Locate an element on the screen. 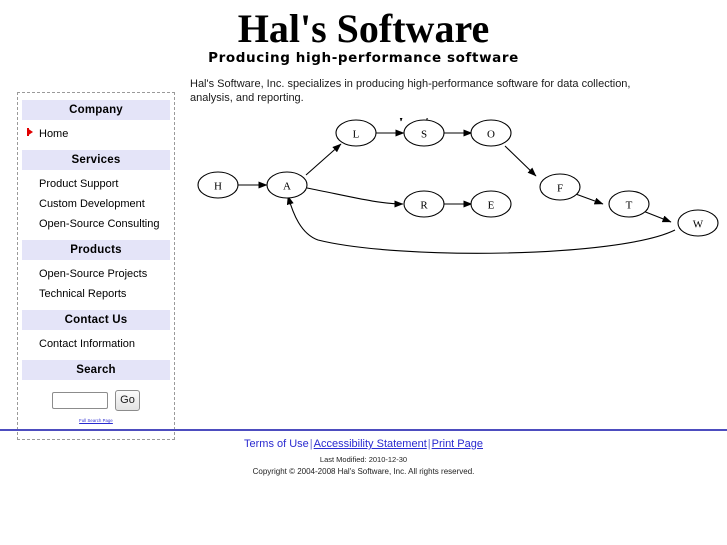  search-go-button: Go is located at coordinates (127, 400).